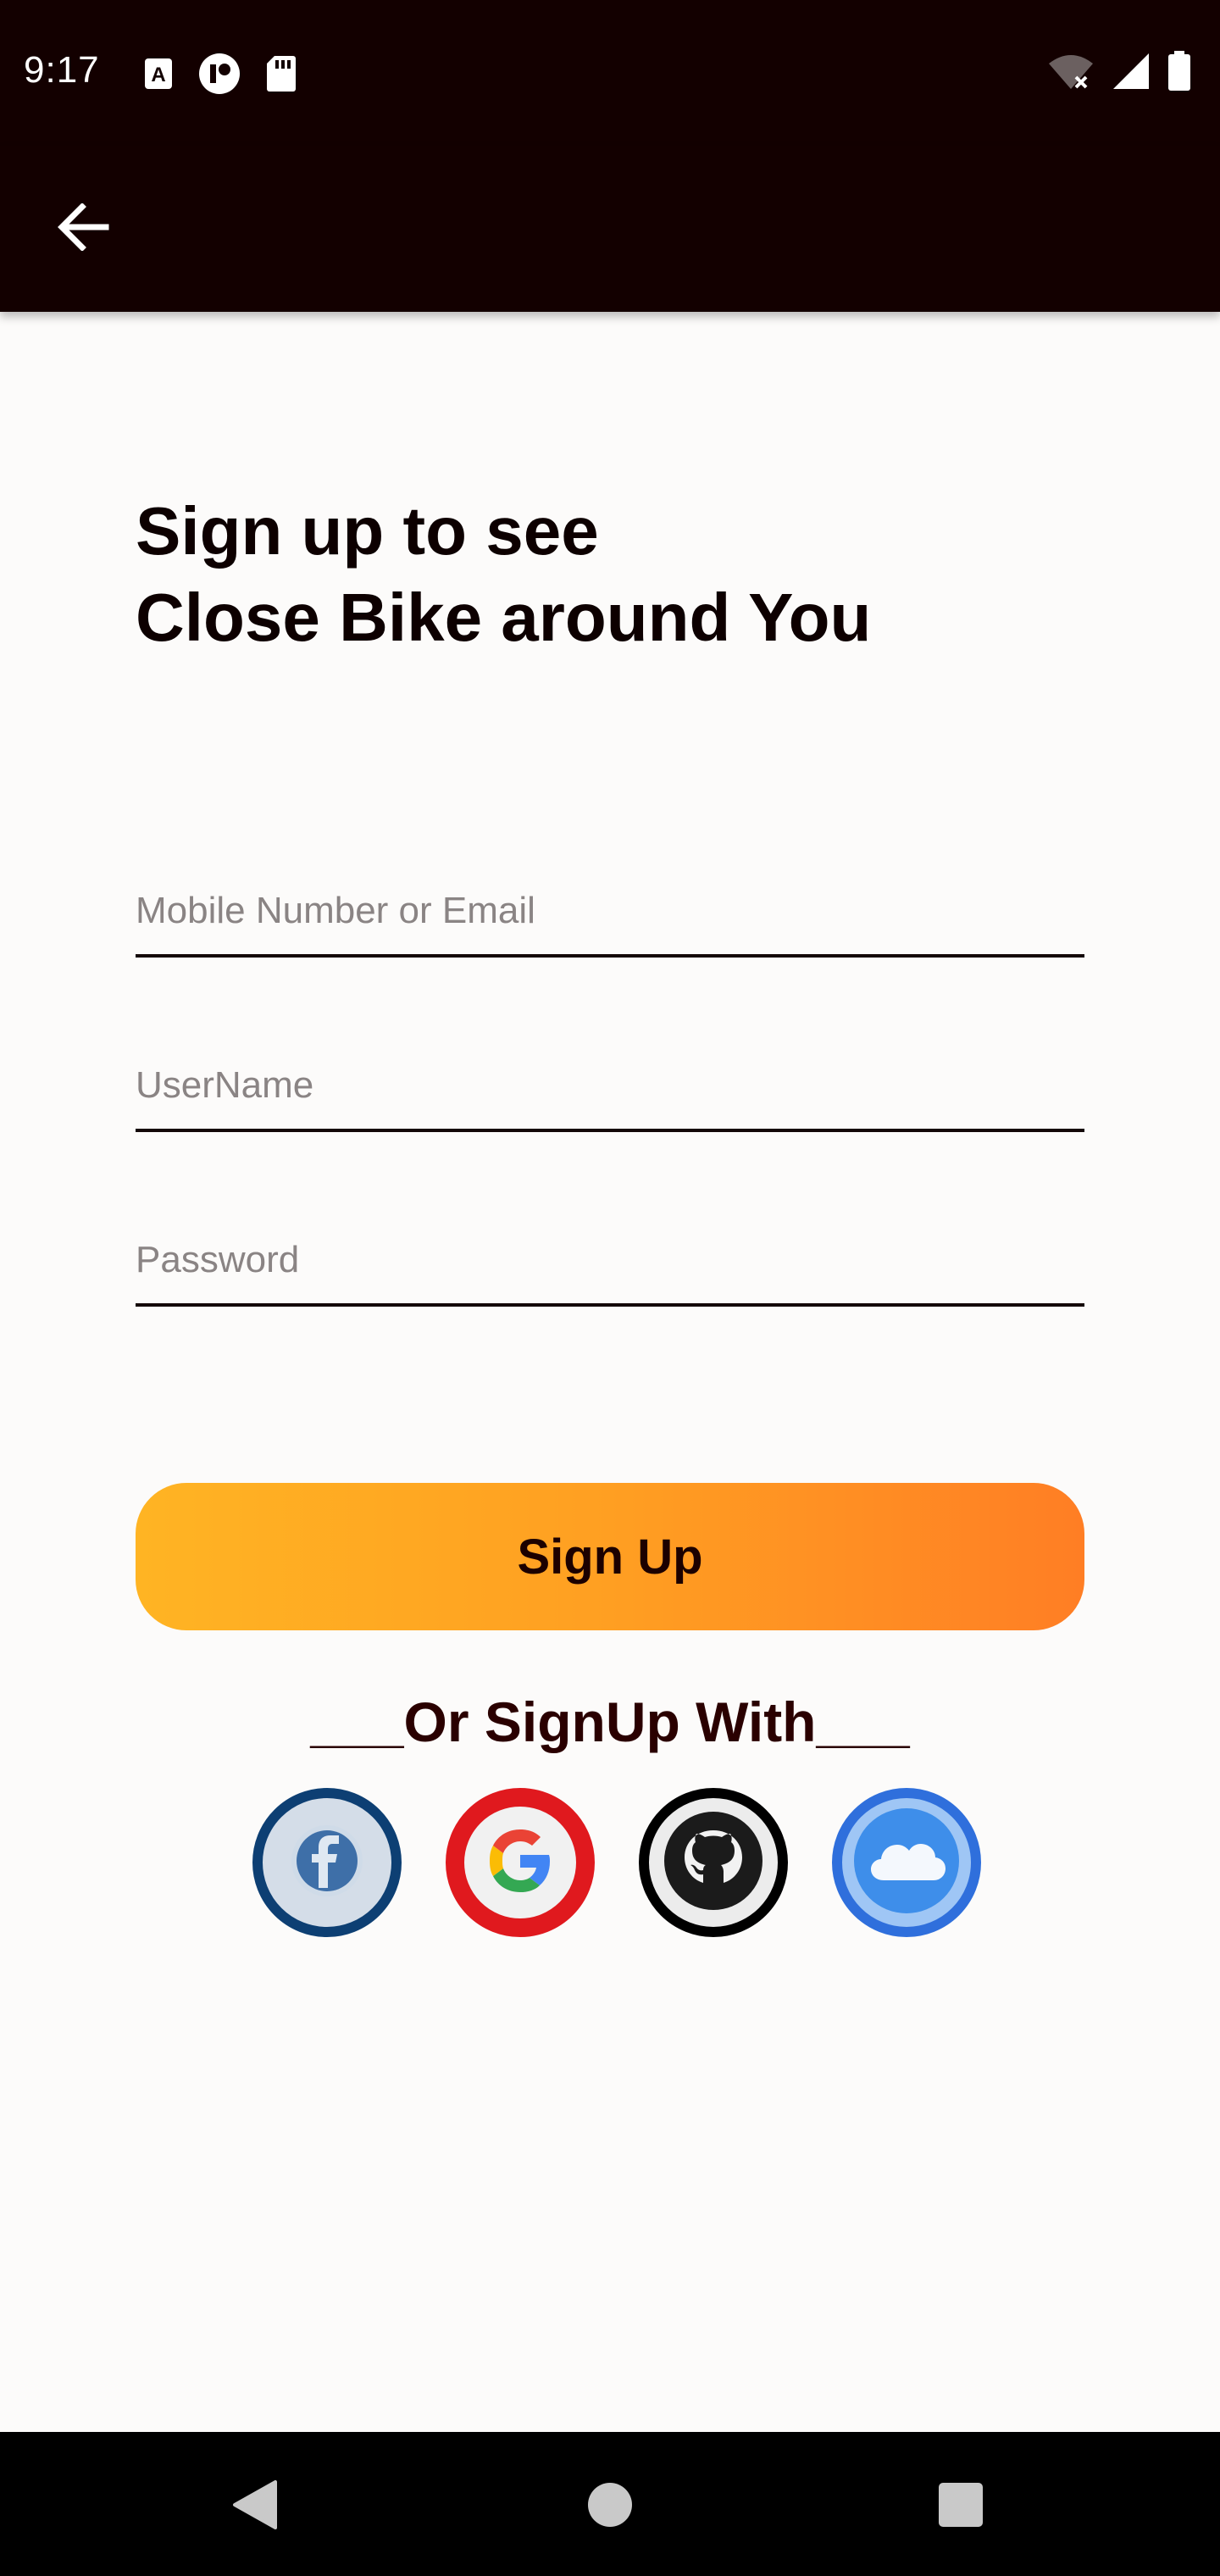 The width and height of the screenshot is (1220, 2576). I want to click on social-login-row, so click(610, 1862).